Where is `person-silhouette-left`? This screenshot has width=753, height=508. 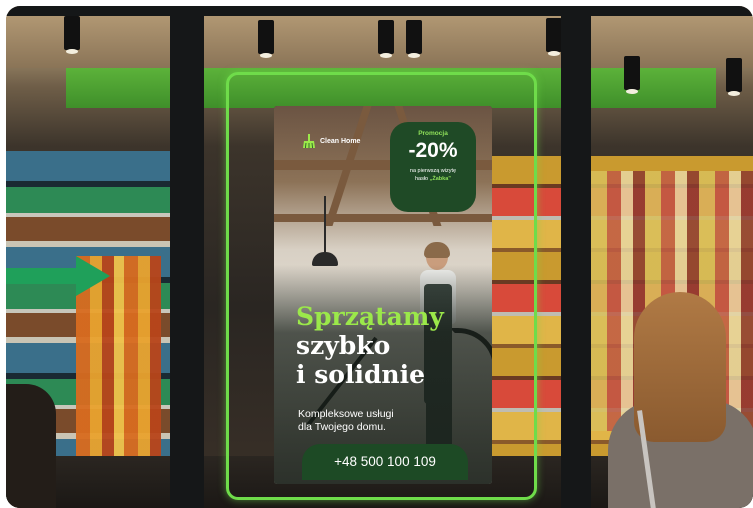
person-silhouette-left is located at coordinates (31, 446).